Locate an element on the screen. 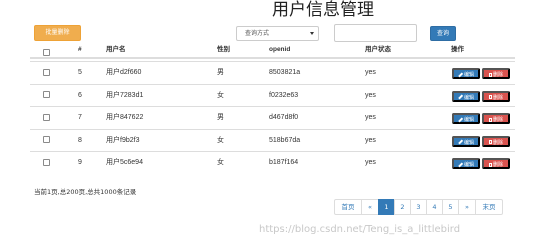 The height and width of the screenshot is (246, 553). pagination-page-3: 3 is located at coordinates (418, 207).